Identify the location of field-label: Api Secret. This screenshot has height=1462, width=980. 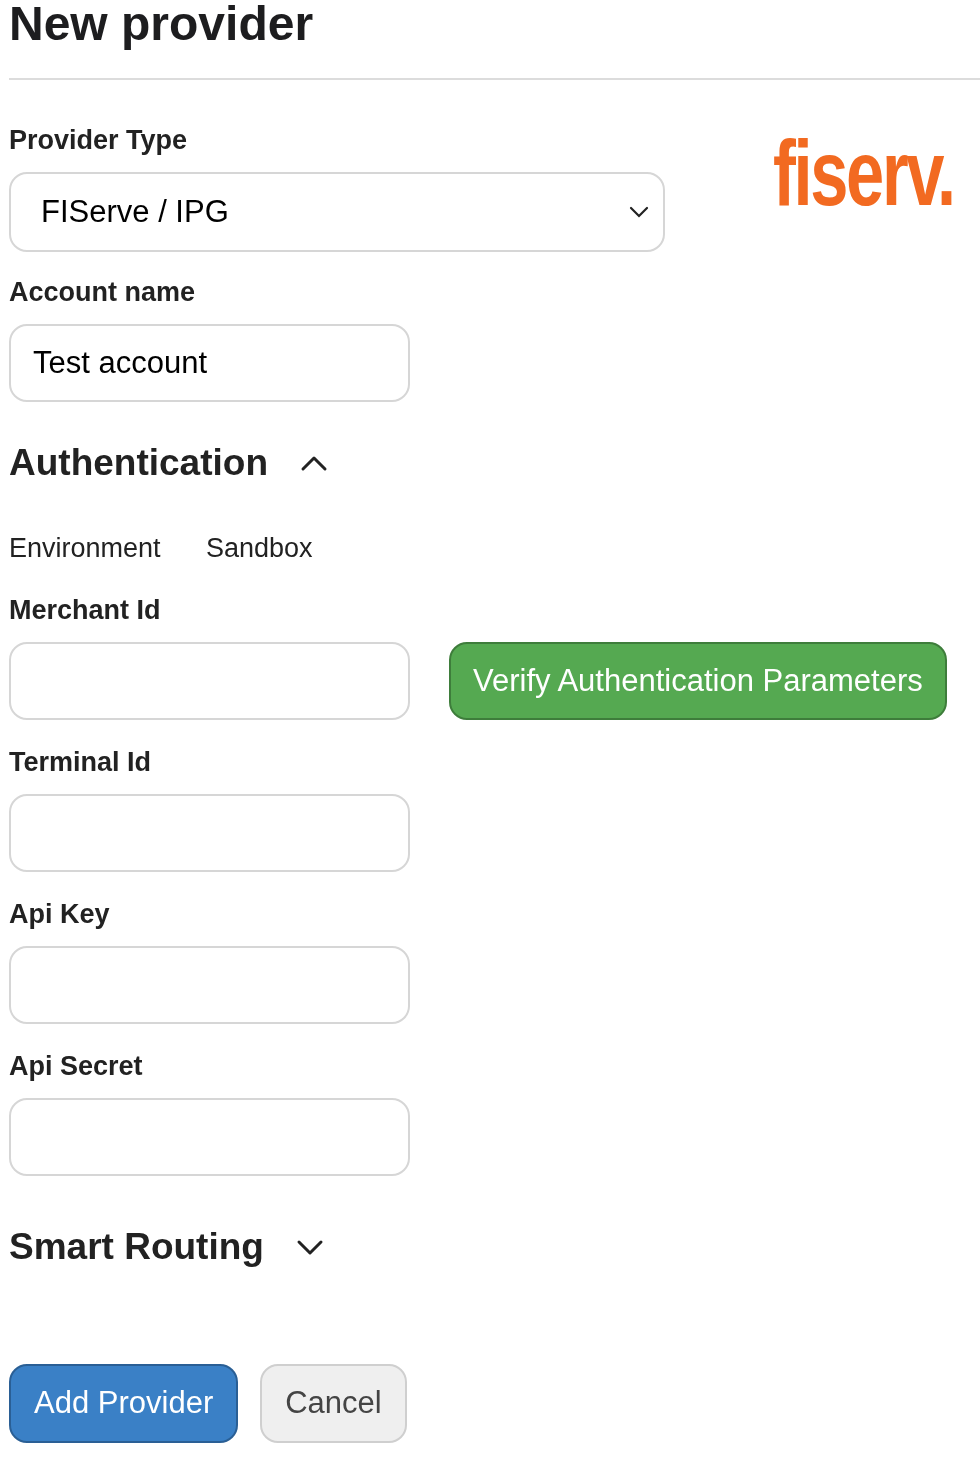
(76, 1066).